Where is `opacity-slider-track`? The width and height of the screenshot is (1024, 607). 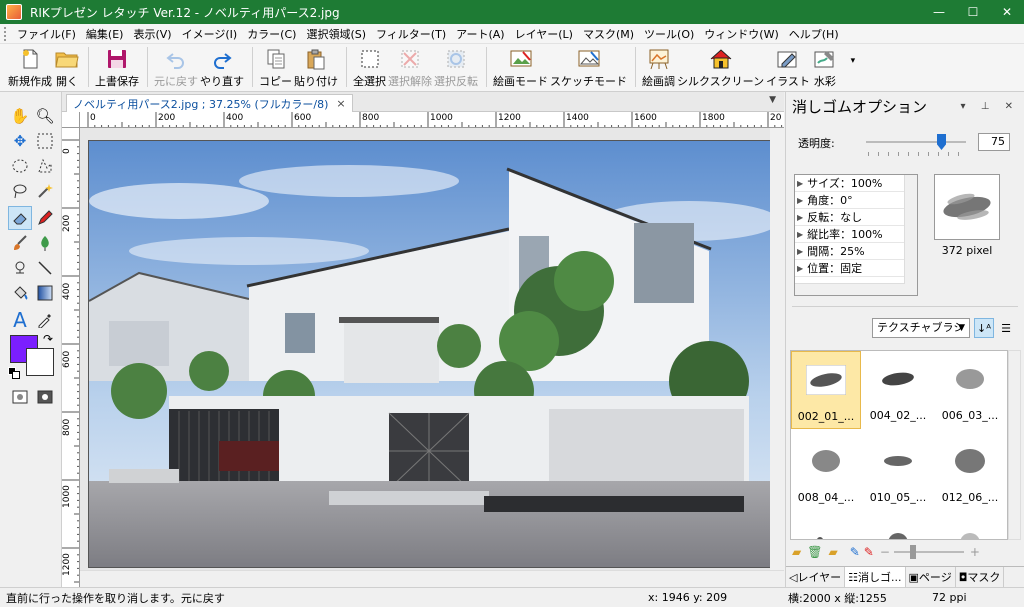 opacity-slider-track is located at coordinates (916, 142).